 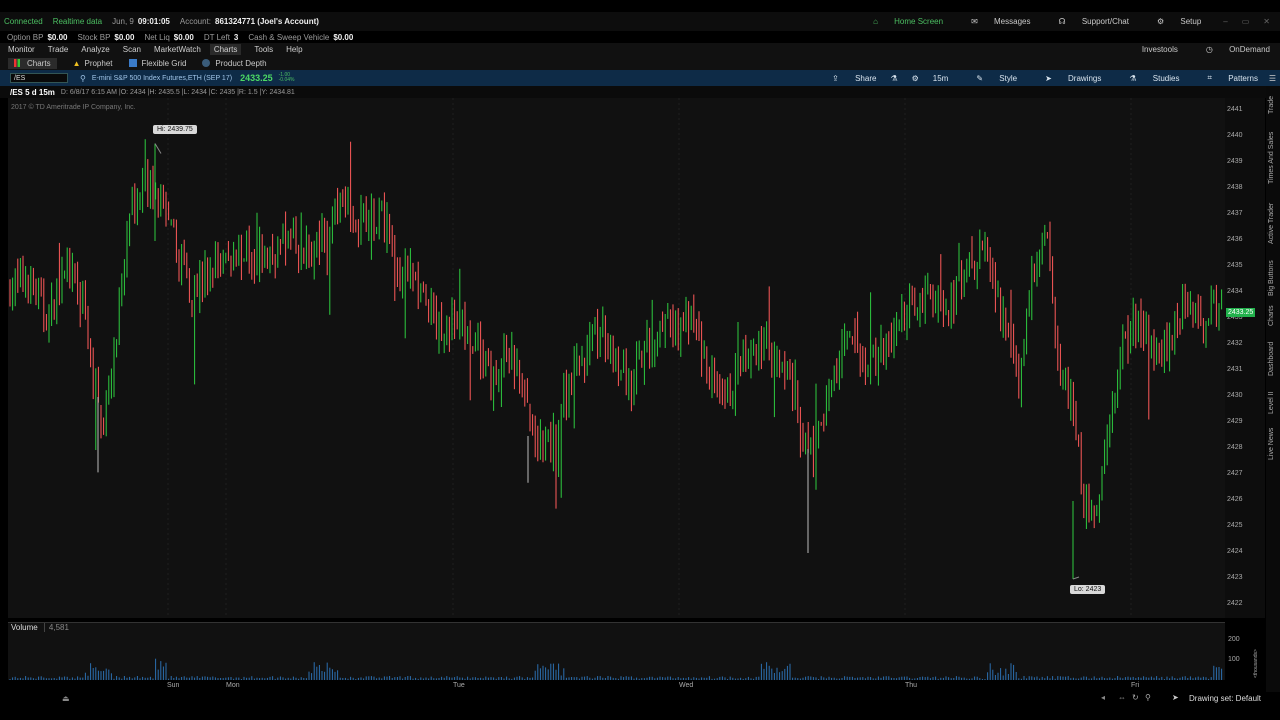 I want to click on menu-charts: Charts, so click(x=225, y=49).